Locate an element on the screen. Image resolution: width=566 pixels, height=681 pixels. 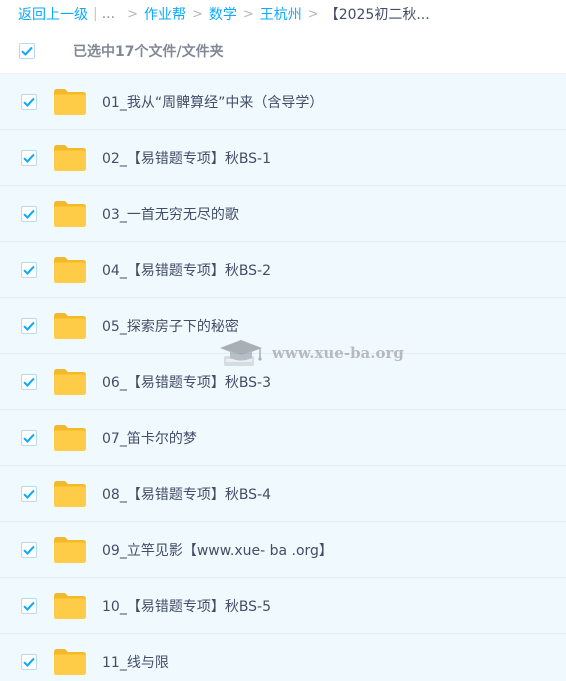
file-row: 08_【易错题专项】秋BS-4 is located at coordinates (283, 494).